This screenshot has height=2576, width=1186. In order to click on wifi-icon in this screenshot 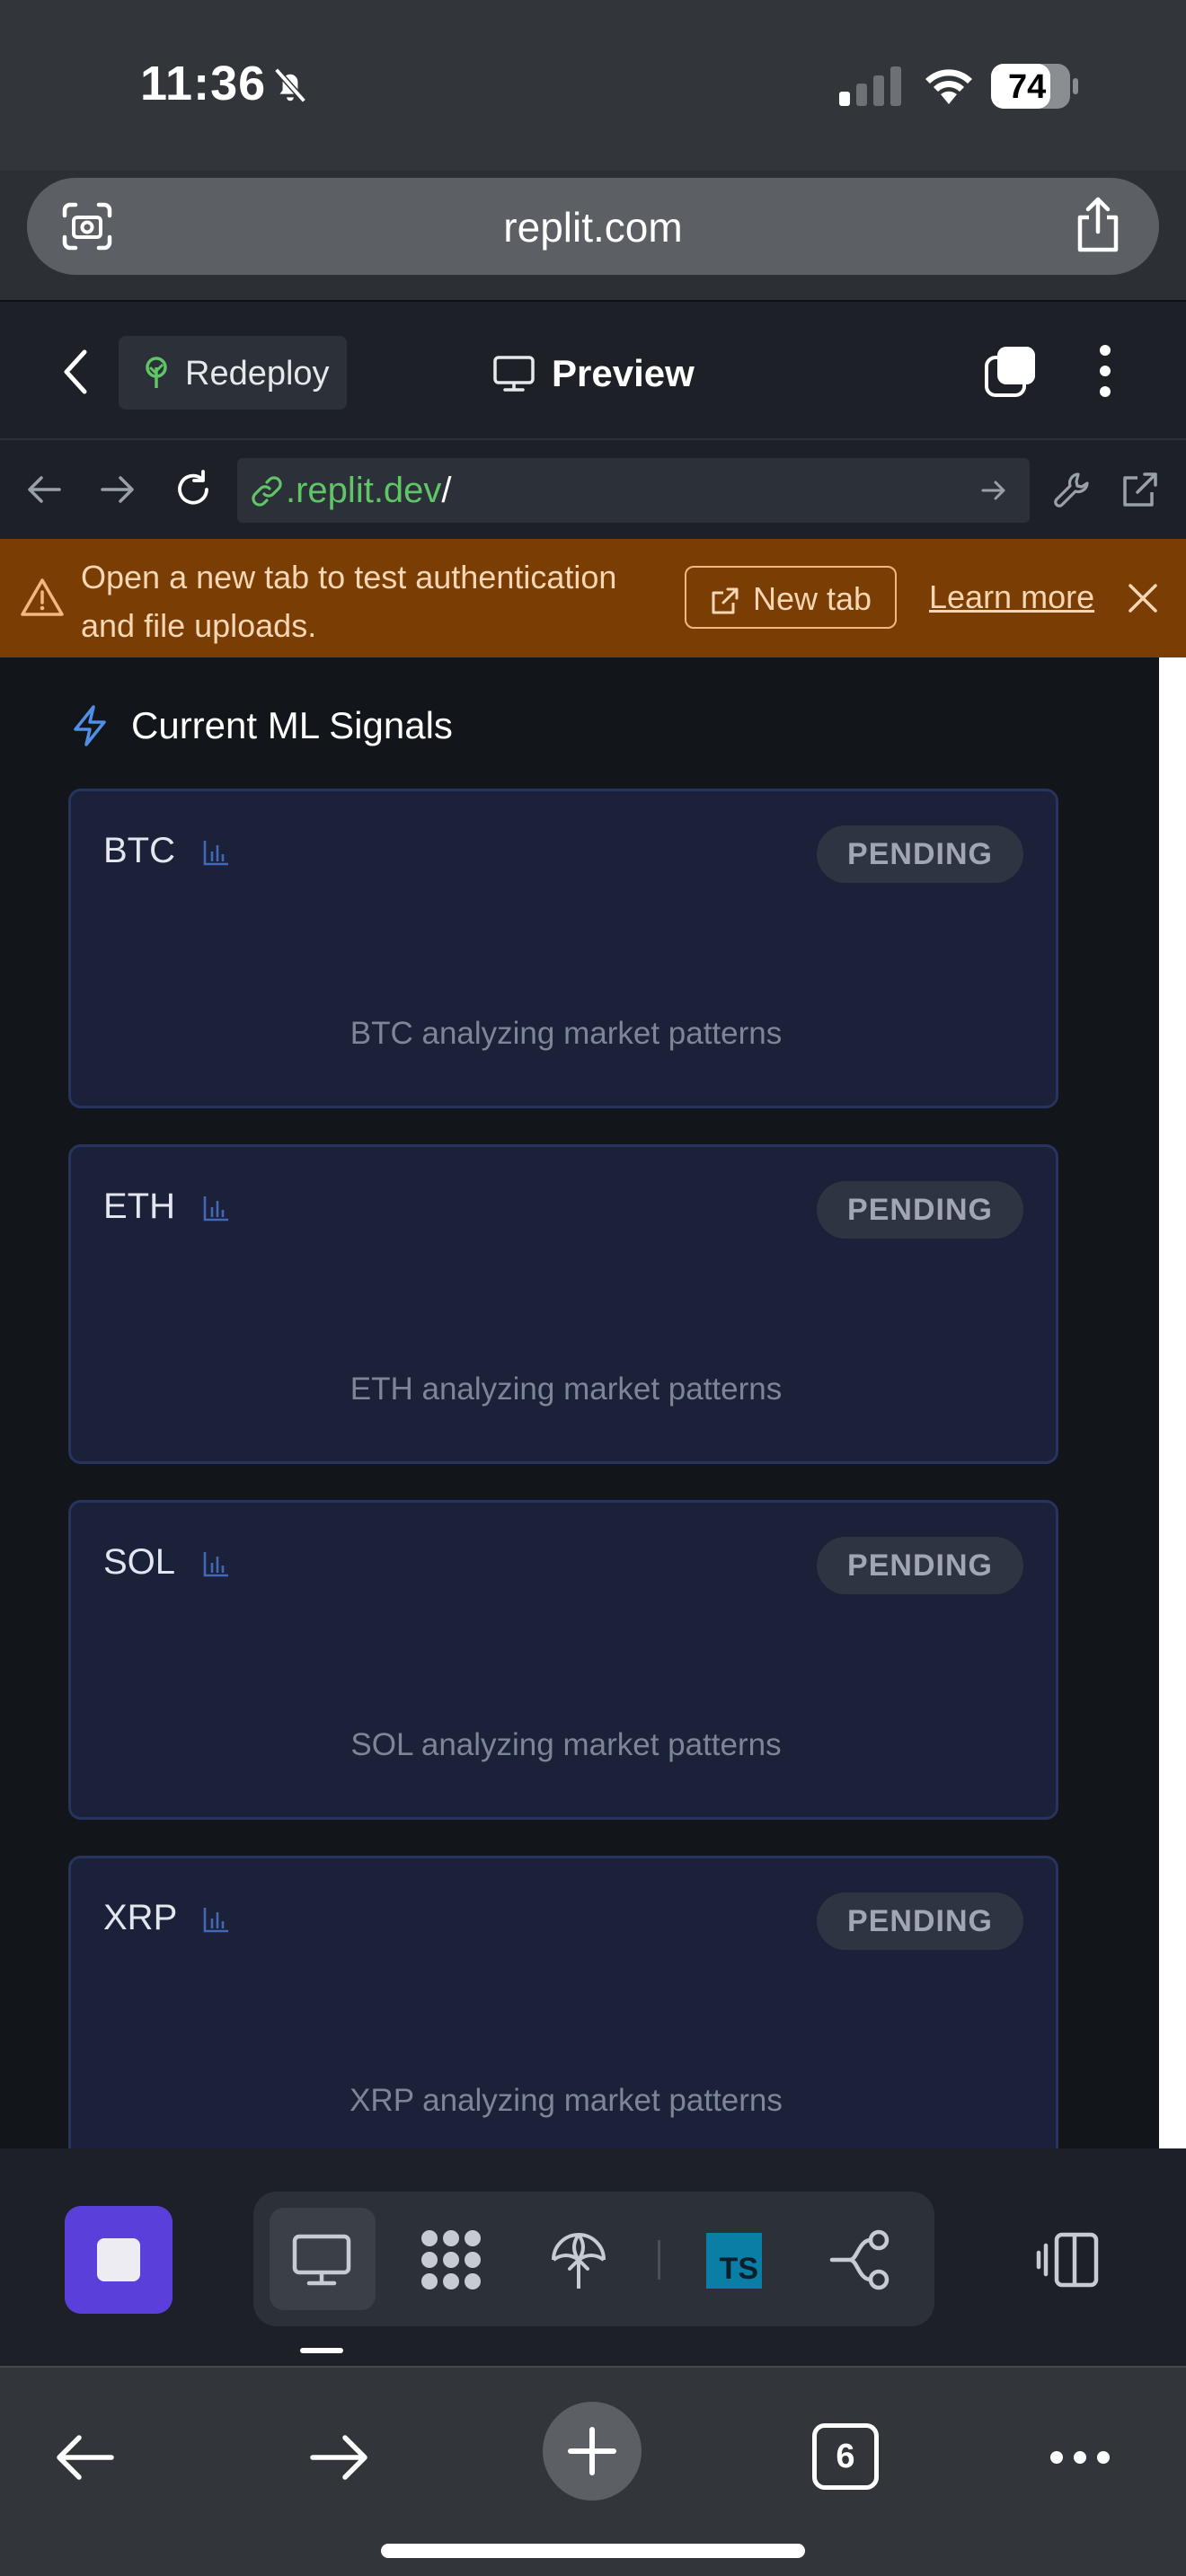, I will do `click(948, 86)`.